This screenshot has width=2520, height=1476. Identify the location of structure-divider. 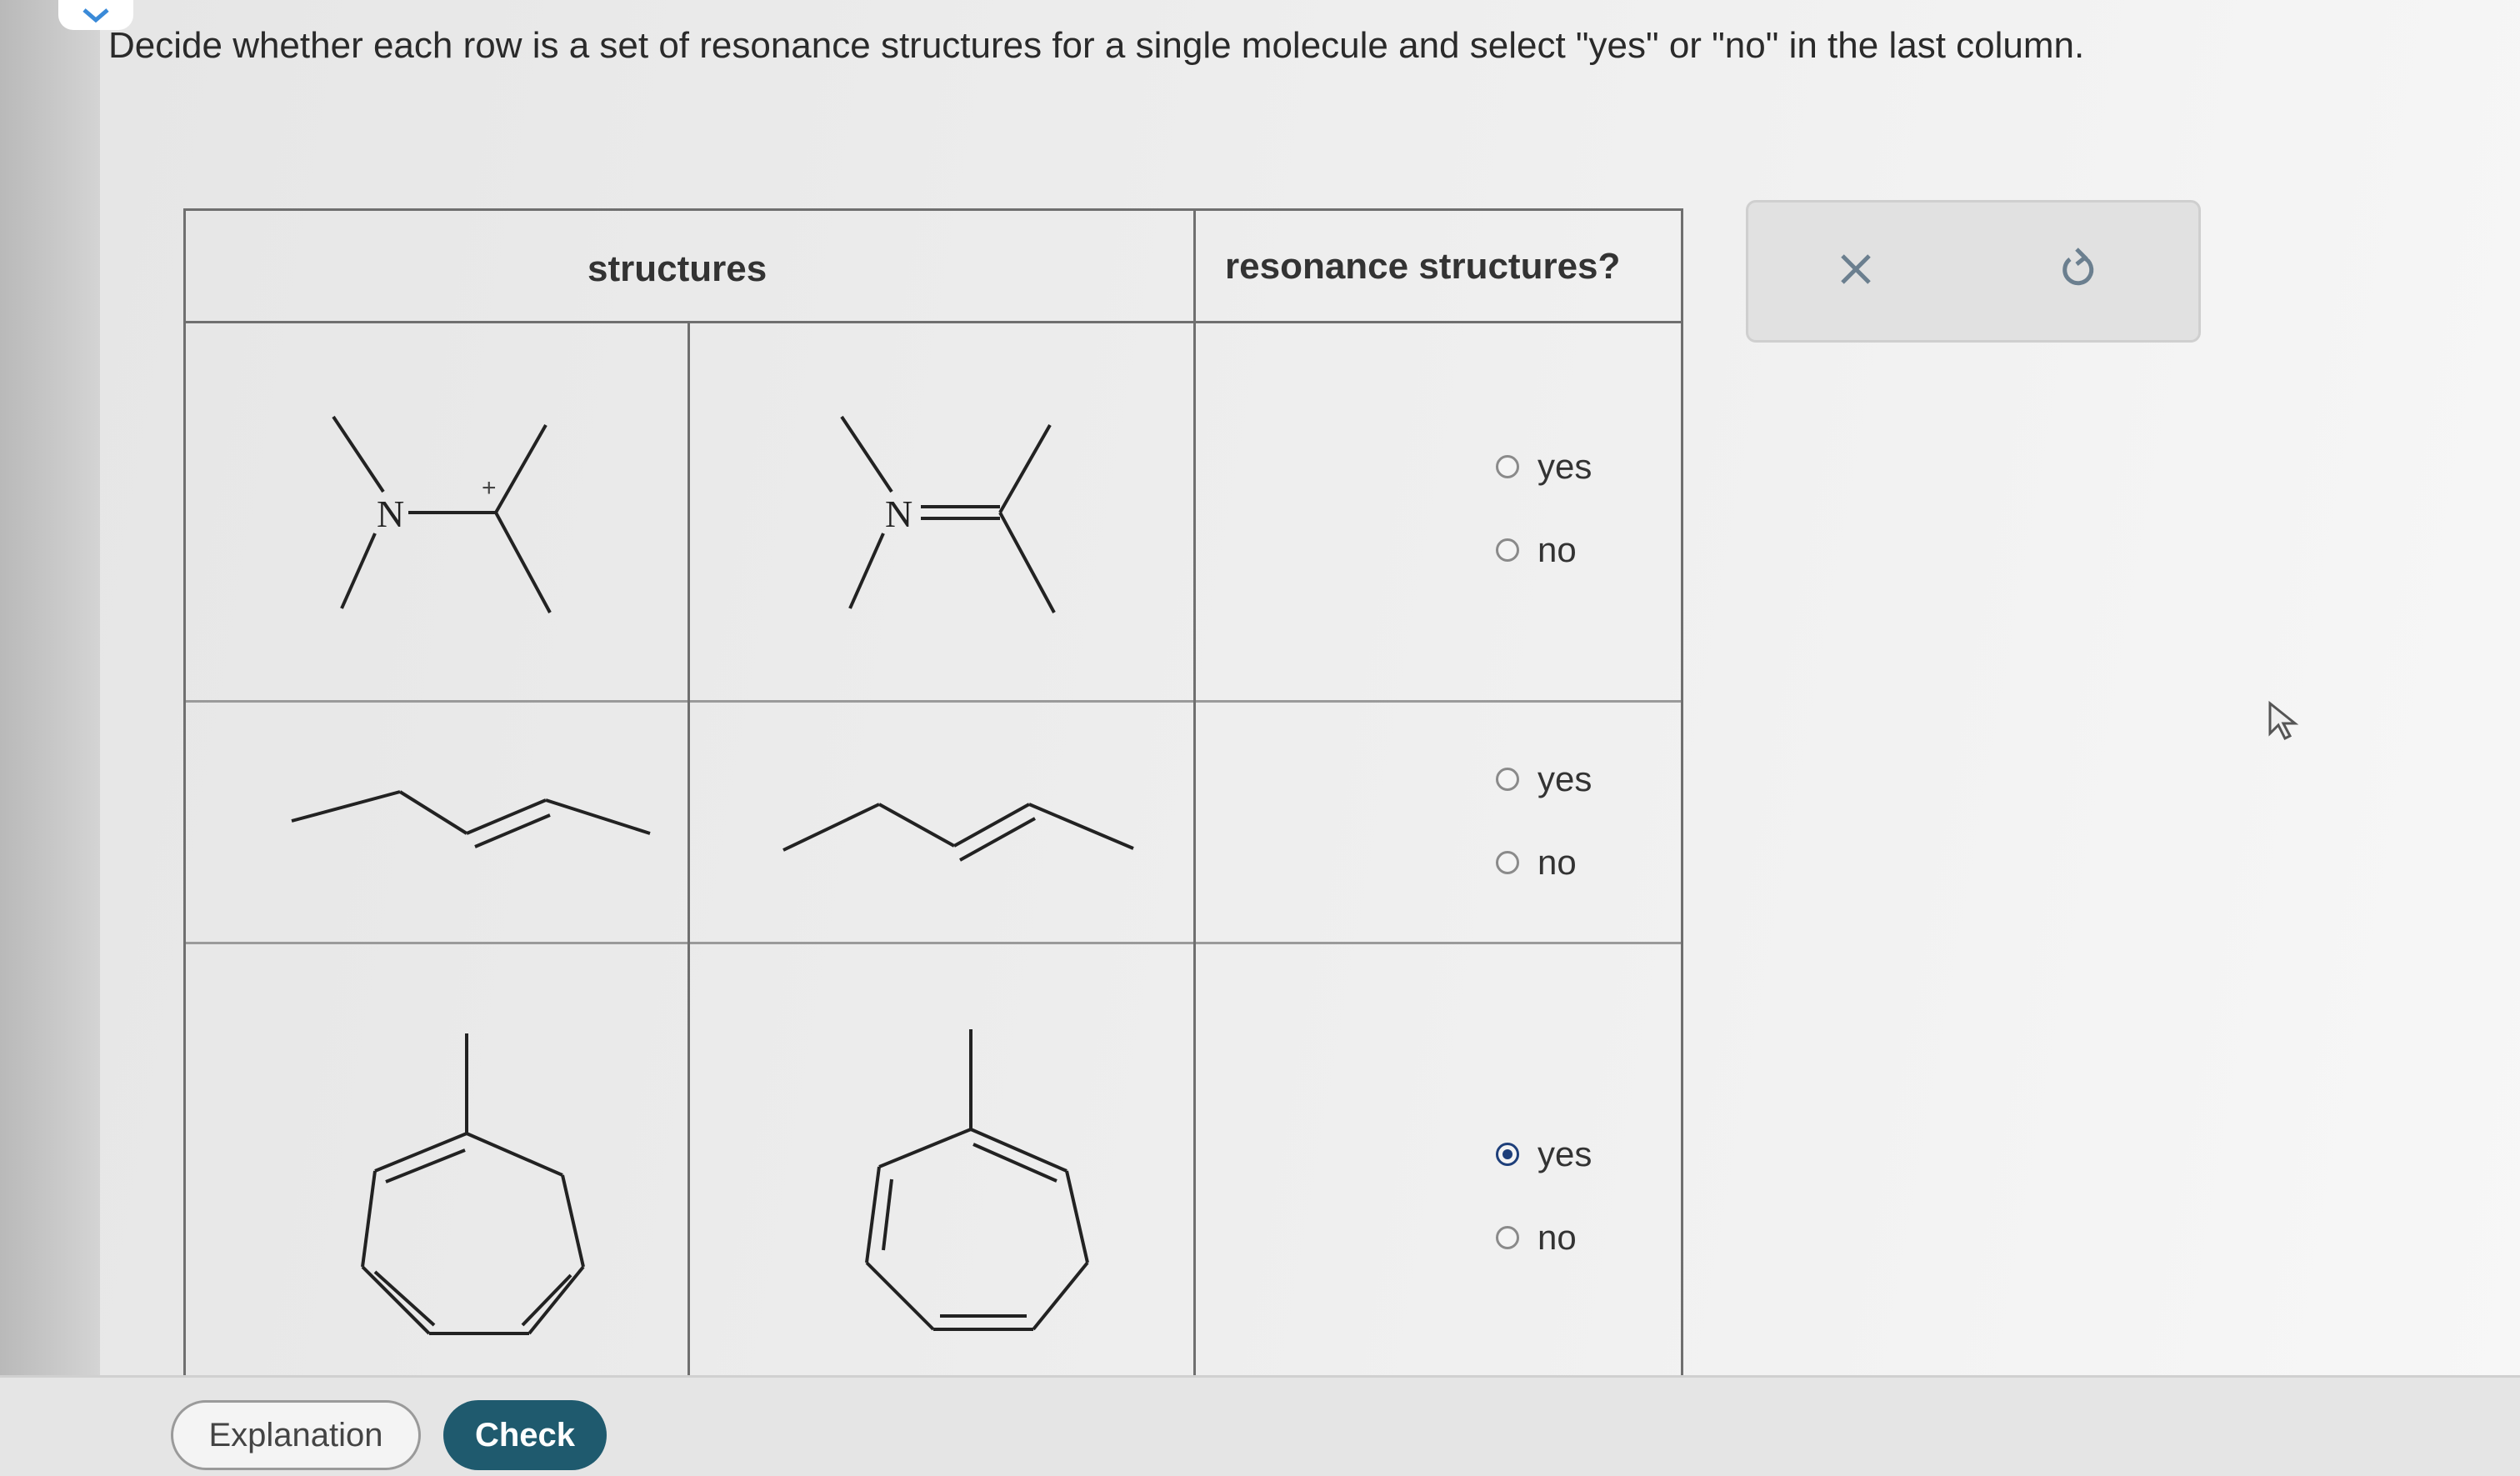
(689, 848).